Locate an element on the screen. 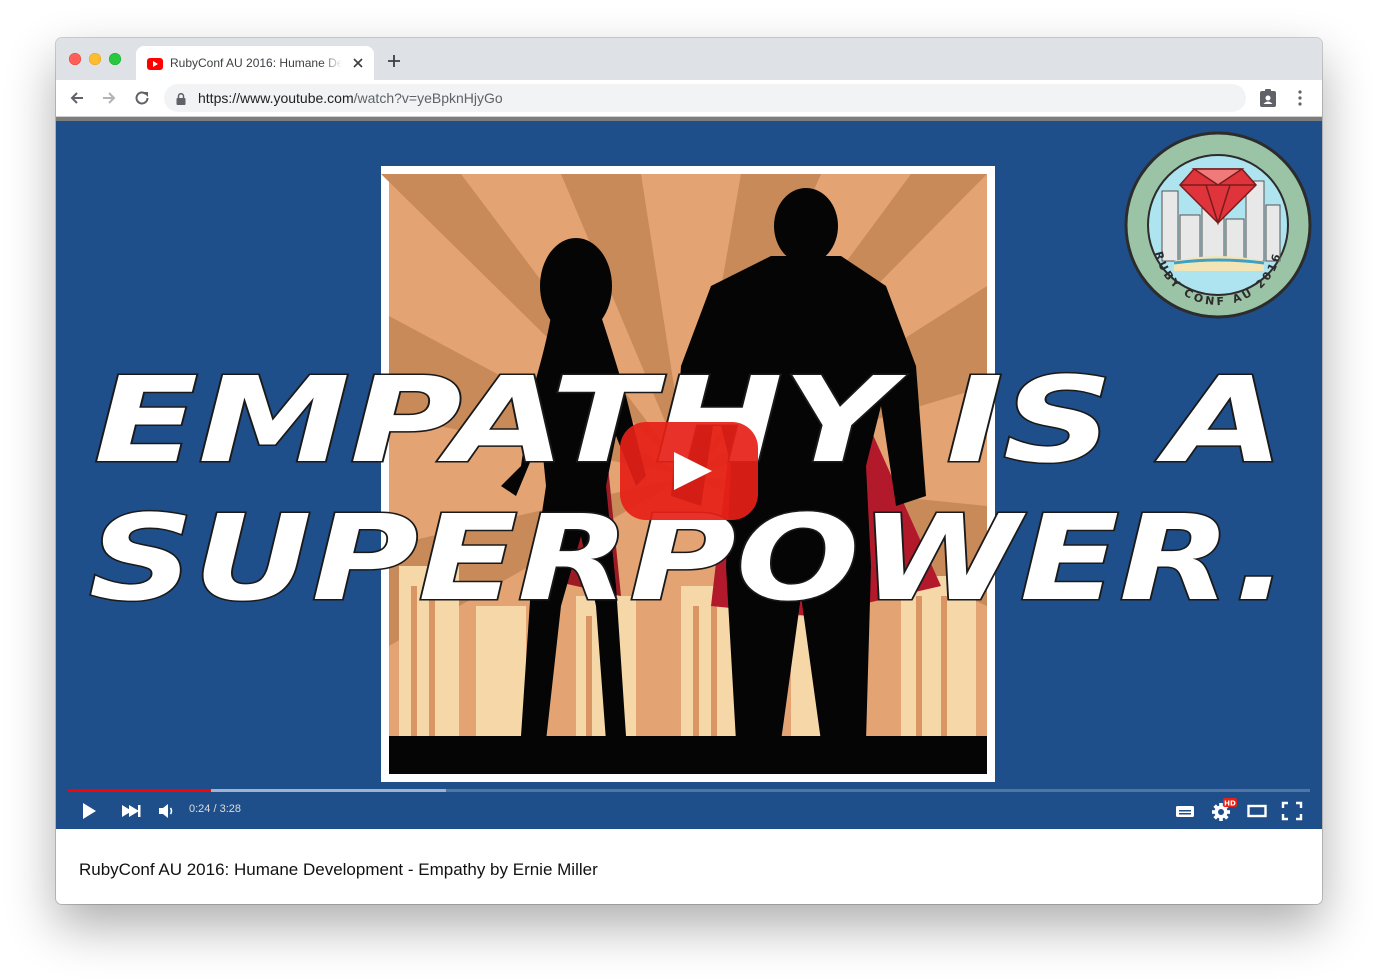 Image resolution: width=1378 pixels, height=979 pixels. progress-played is located at coordinates (139, 790).